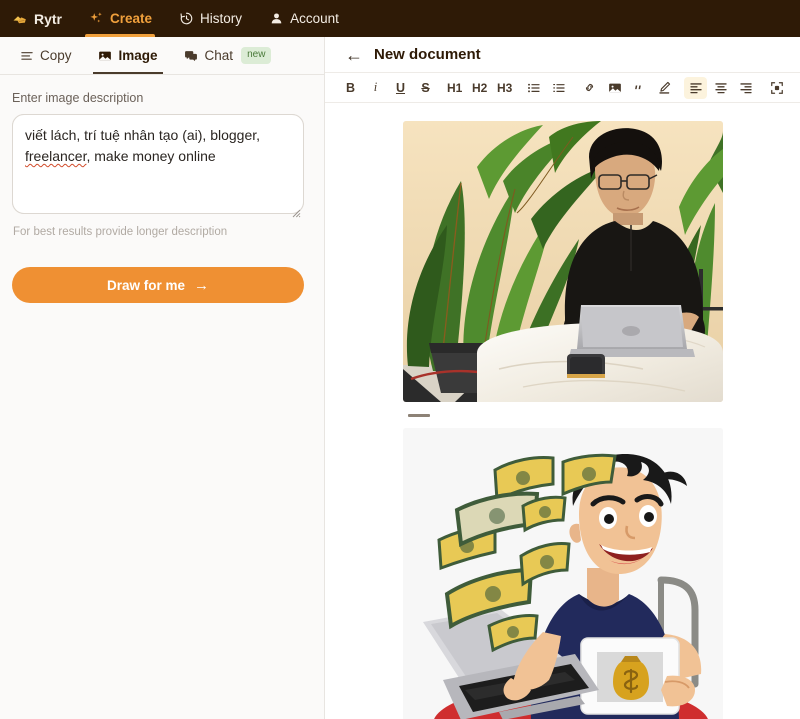 The height and width of the screenshot is (719, 800). I want to click on chat-bubbles-icon, so click(191, 55).